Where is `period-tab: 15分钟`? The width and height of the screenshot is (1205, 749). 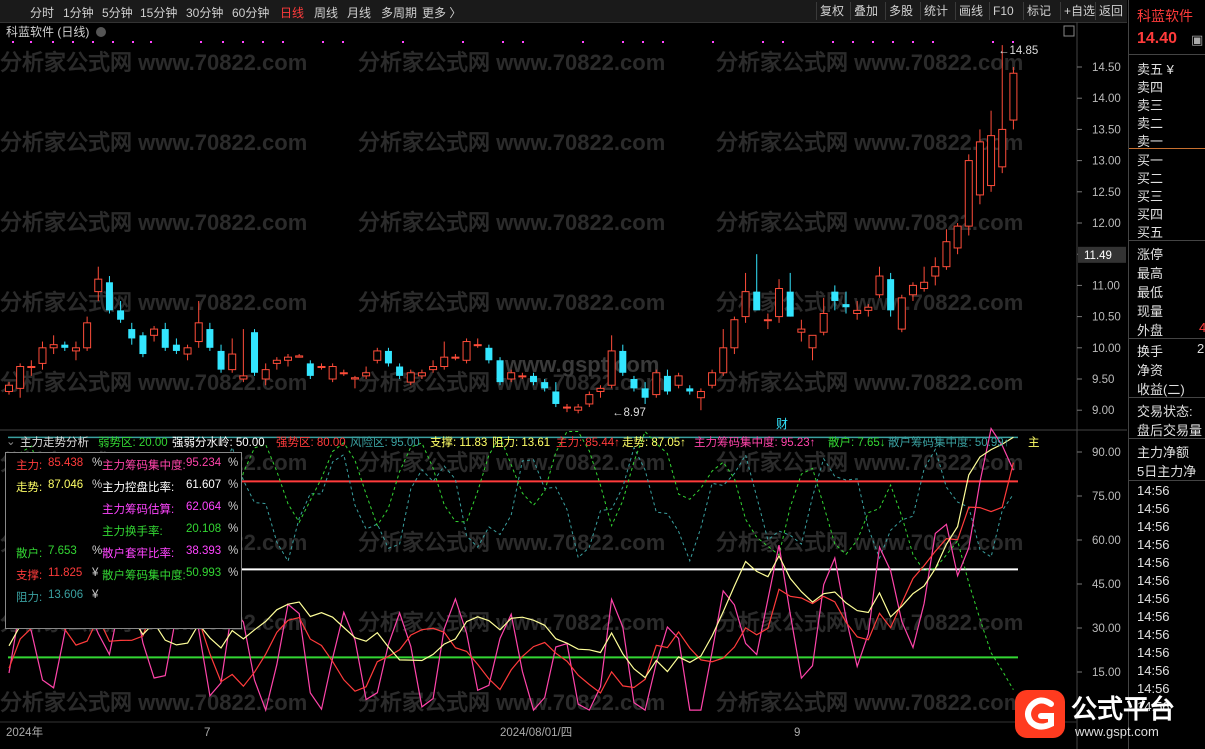
period-tab: 15分钟 is located at coordinates (158, 12).